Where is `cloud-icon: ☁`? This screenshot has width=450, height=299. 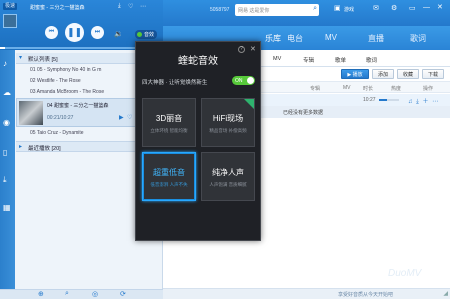 cloud-icon: ☁ is located at coordinates (7, 92).